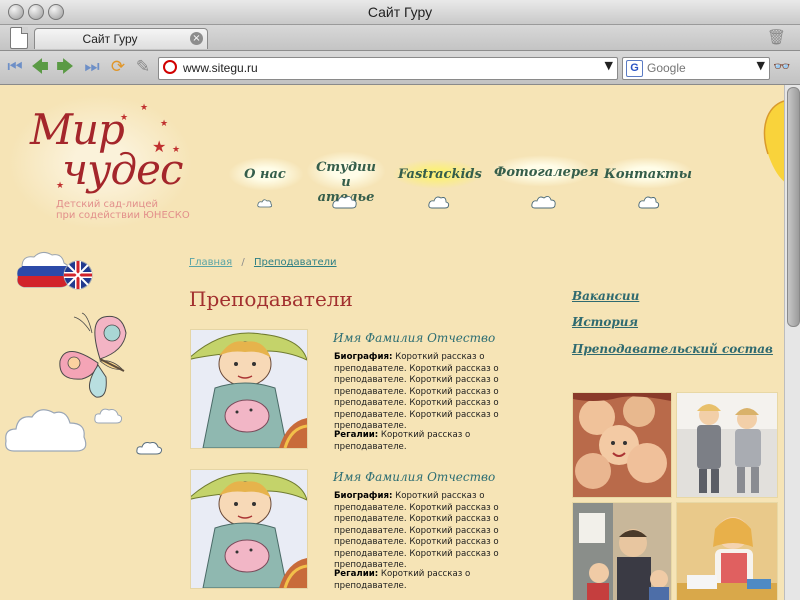 Image resolution: width=800 pixels, height=600 pixels. Describe the element at coordinates (123, 215) in the screenshot. I see `logo-subtitle-line2: при содействии ЮНЕСКО` at that location.